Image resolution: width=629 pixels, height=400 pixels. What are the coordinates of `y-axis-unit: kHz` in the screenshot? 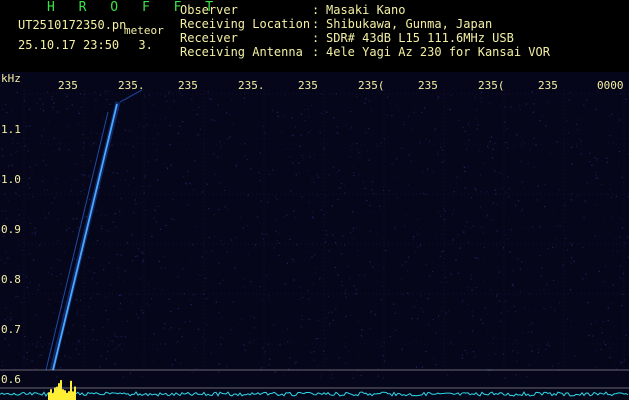 It's located at (11, 78).